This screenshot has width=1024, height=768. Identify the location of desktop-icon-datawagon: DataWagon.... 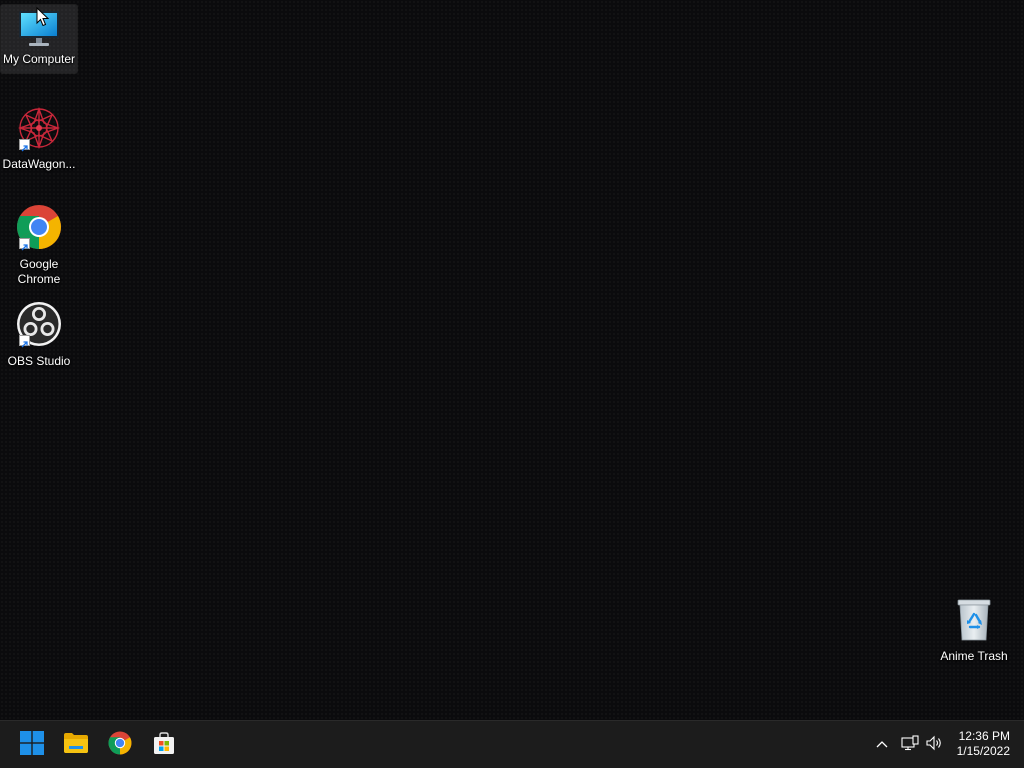
(39, 138).